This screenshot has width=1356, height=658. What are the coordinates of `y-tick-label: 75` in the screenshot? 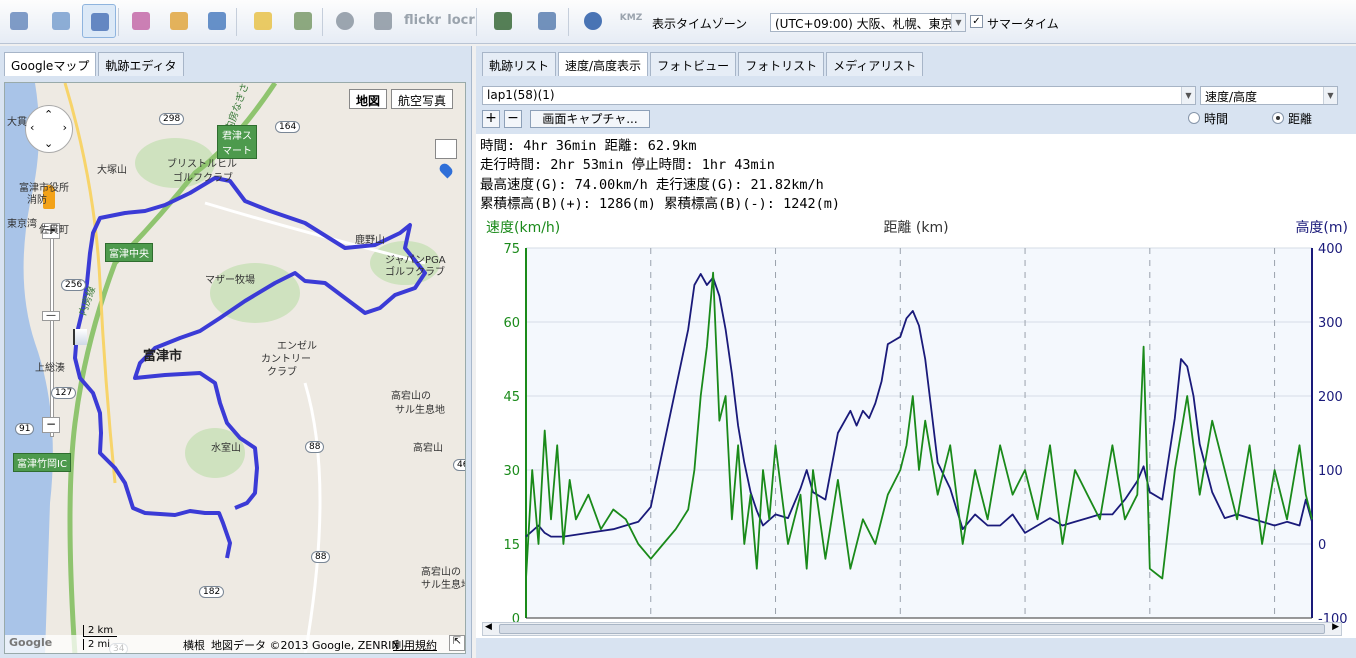 It's located at (511, 249).